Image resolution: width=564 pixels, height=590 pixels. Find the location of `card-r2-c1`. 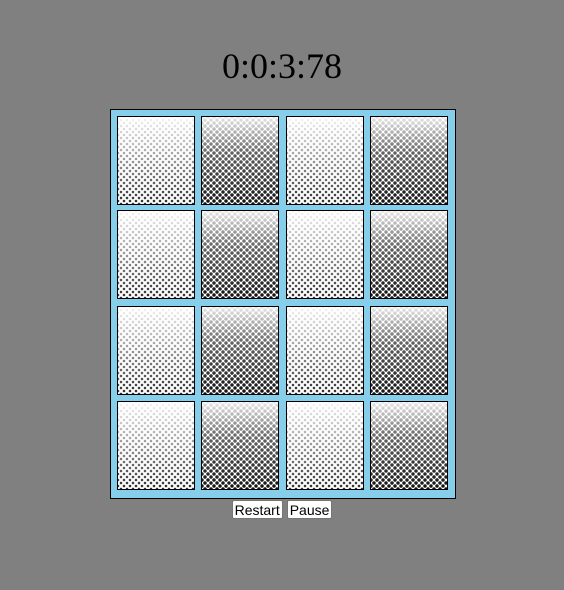

card-r2-c1 is located at coordinates (156, 254).